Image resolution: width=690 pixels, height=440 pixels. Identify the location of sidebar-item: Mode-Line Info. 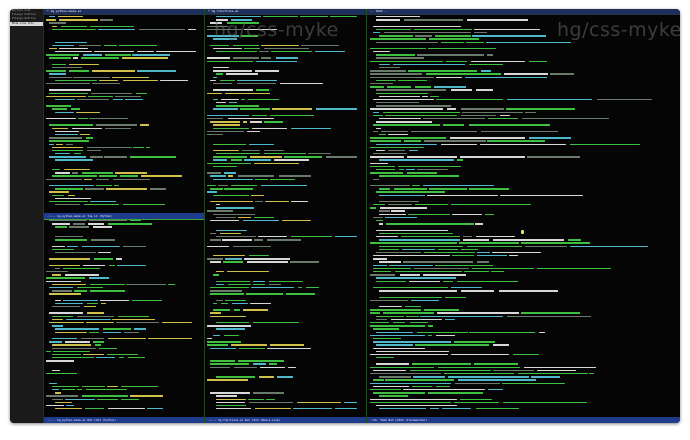
(26, 24).